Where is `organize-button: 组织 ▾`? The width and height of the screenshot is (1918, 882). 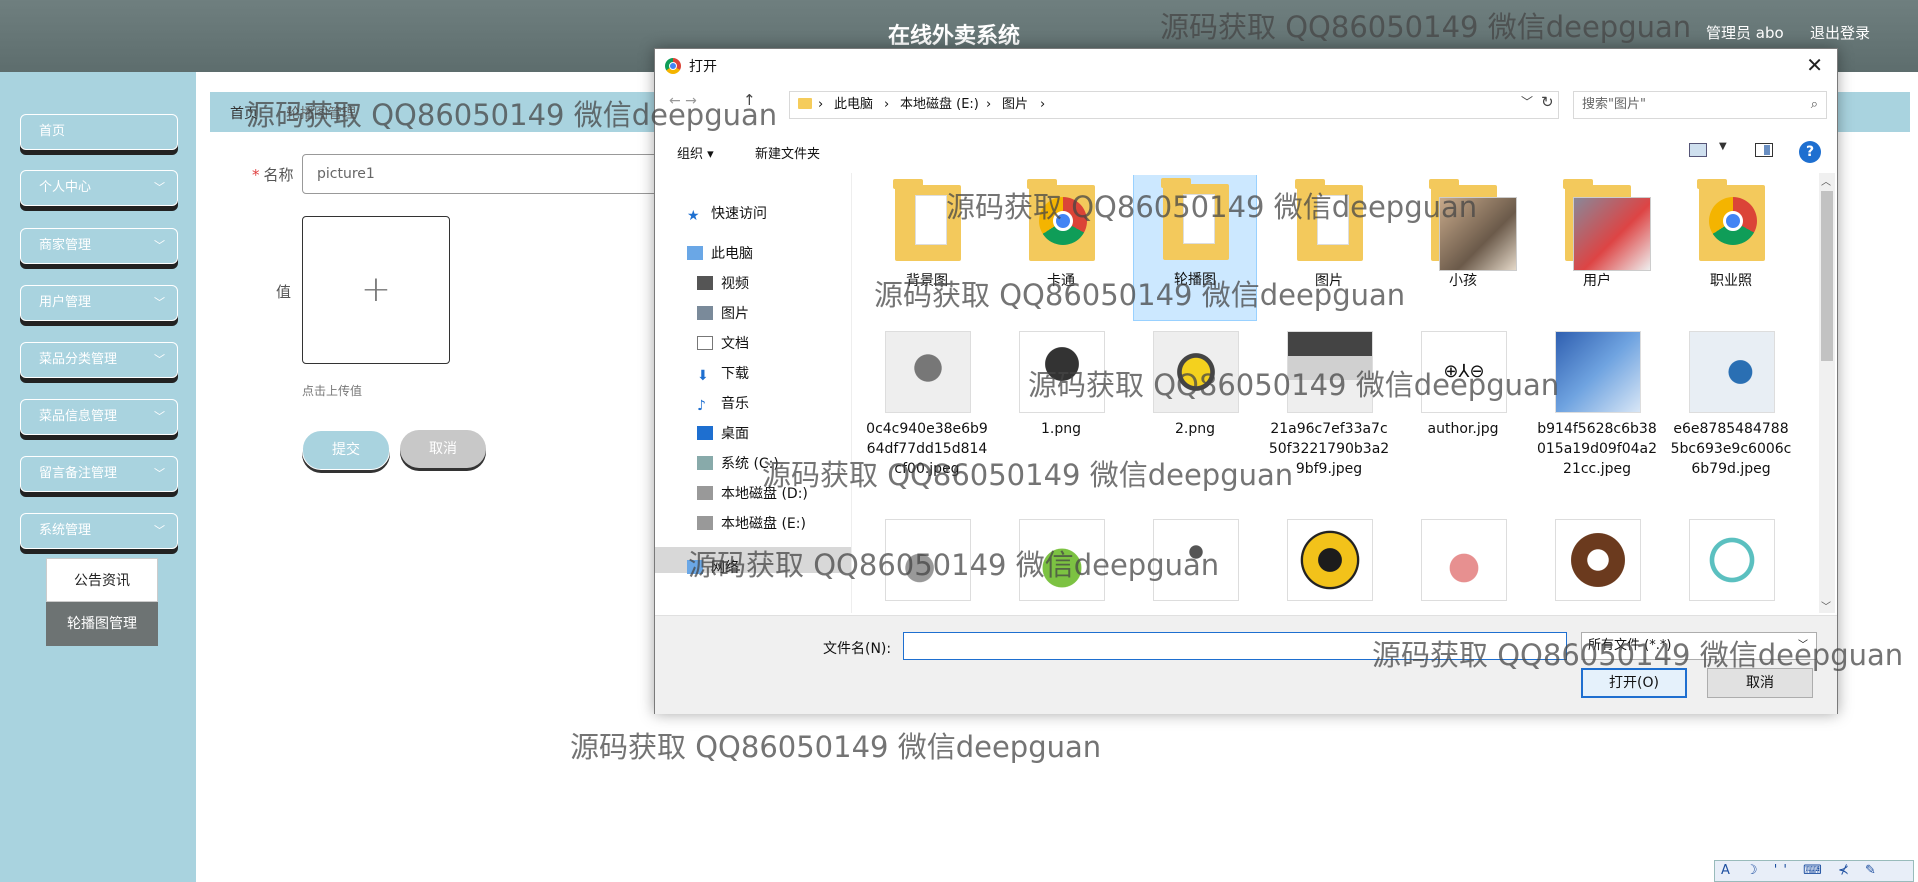
organize-button: 组织 ▾ is located at coordinates (695, 152).